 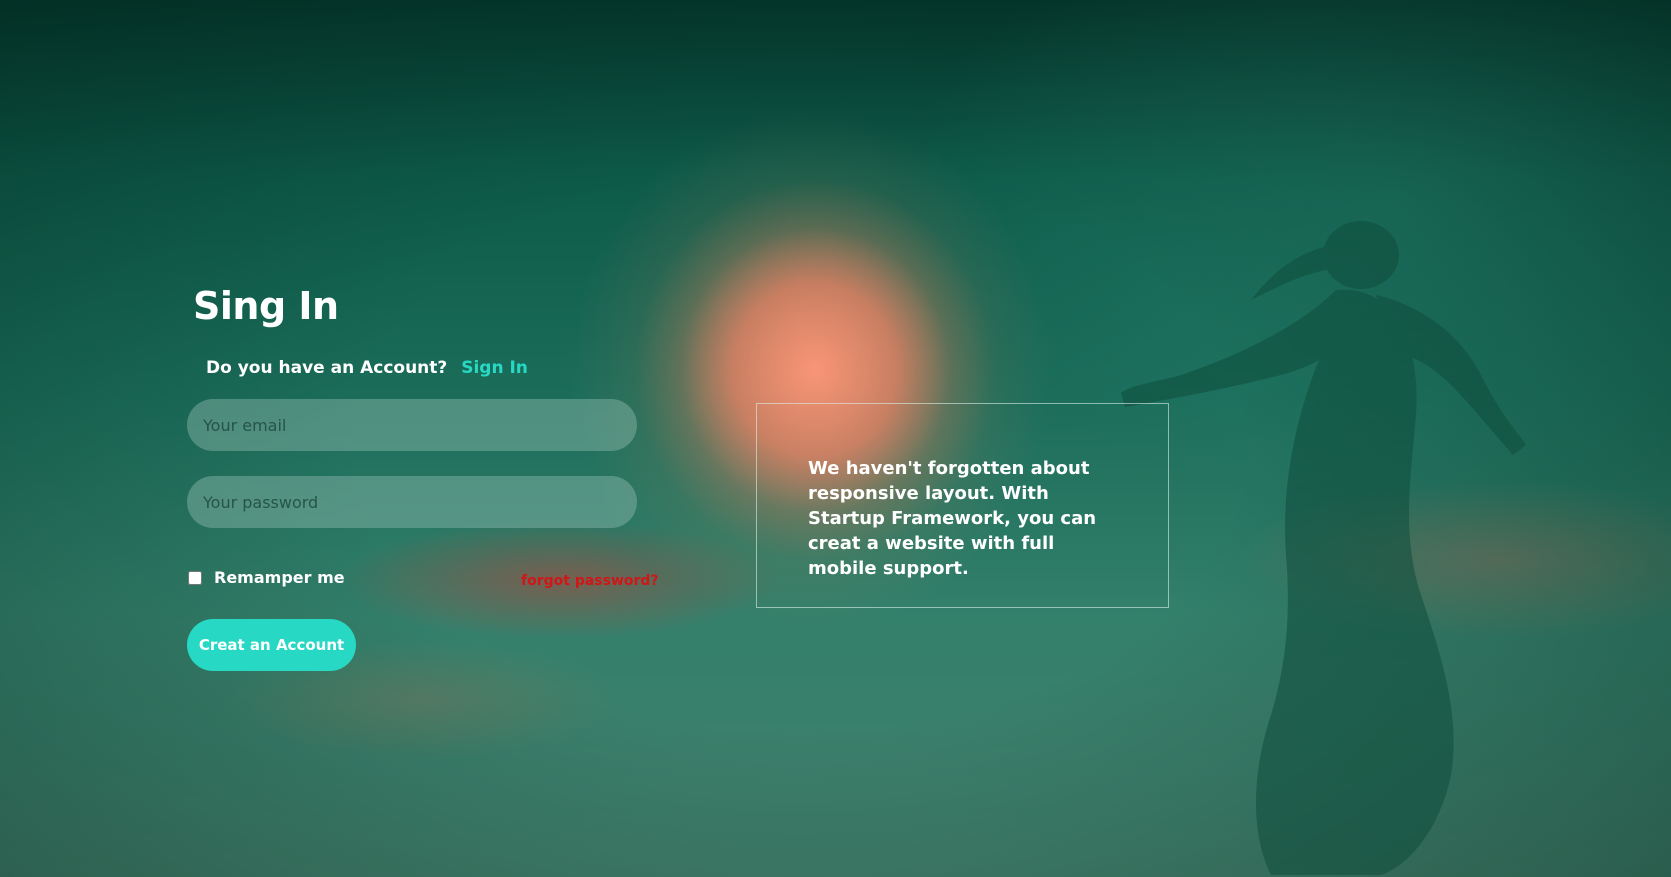 I want to click on page-title: Sing In, so click(x=266, y=306).